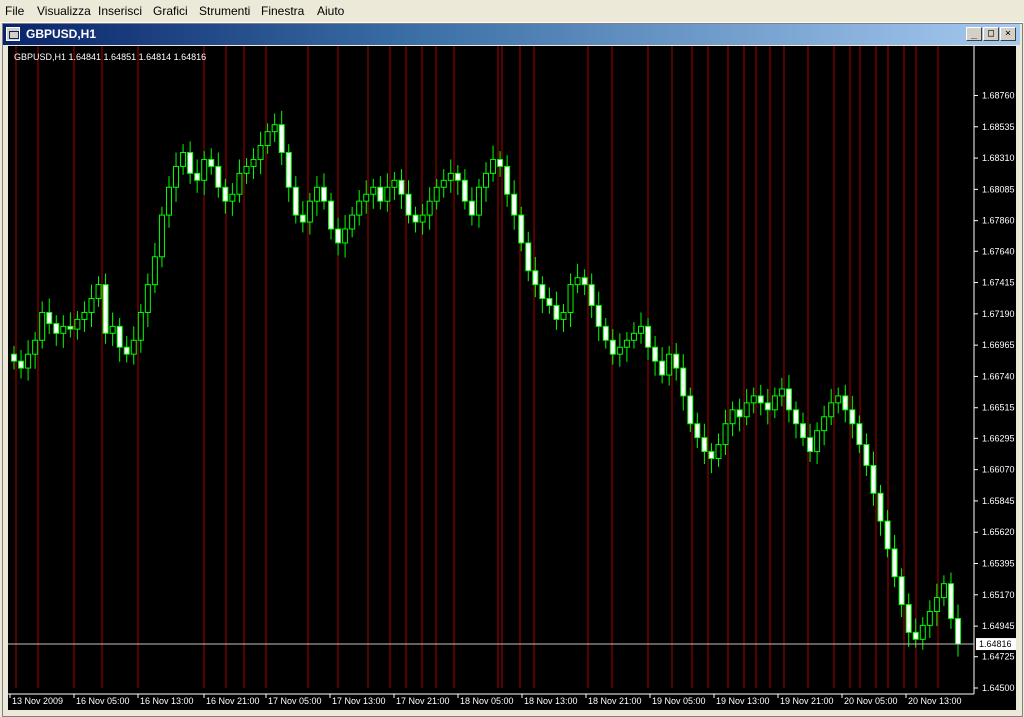 This screenshot has width=1024, height=717. Describe the element at coordinates (330, 11) in the screenshot. I see `menu-aiuto: Aiuto` at that location.